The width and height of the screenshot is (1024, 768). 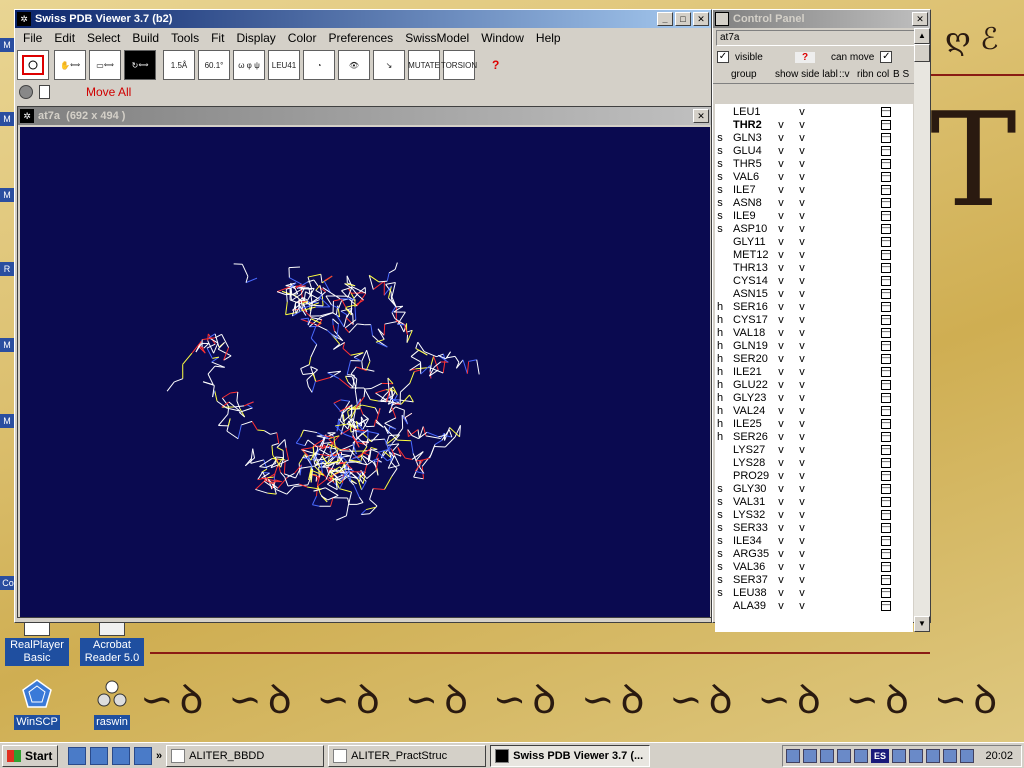 What do you see at coordinates (814, 346) in the screenshot?
I see `residue-row: h GLN19 v v —` at bounding box center [814, 346].